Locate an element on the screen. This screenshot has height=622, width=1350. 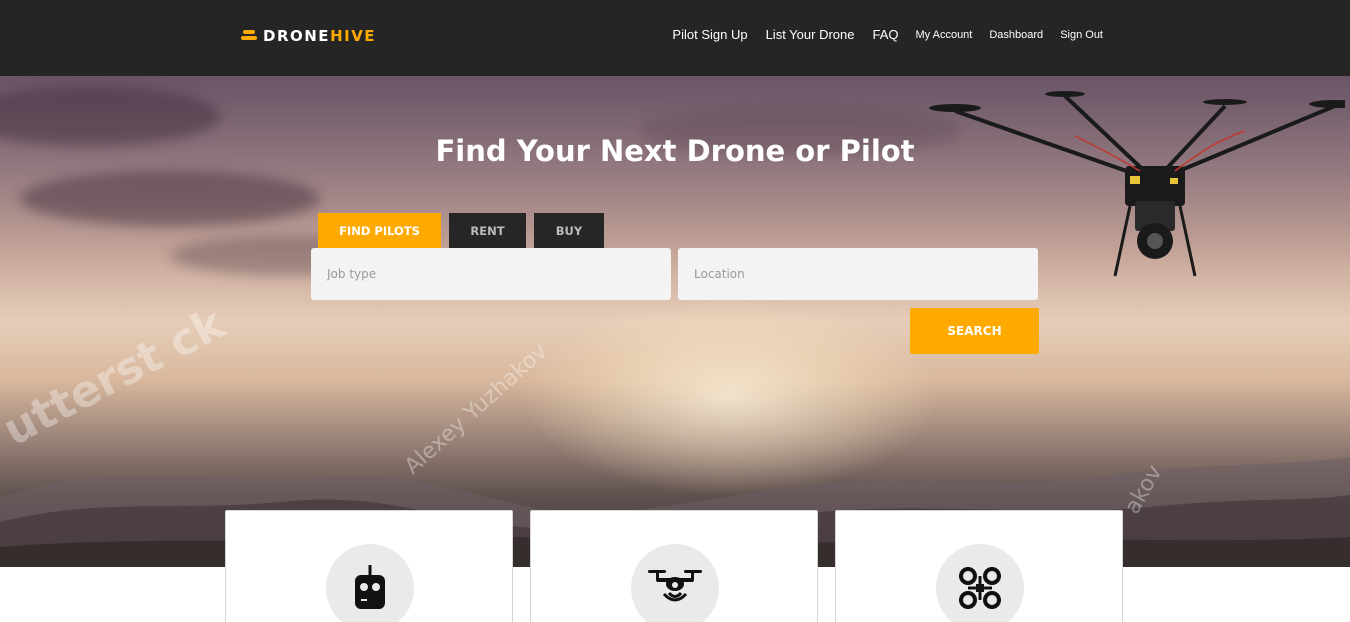
tab-buy: BUY is located at coordinates (569, 230).